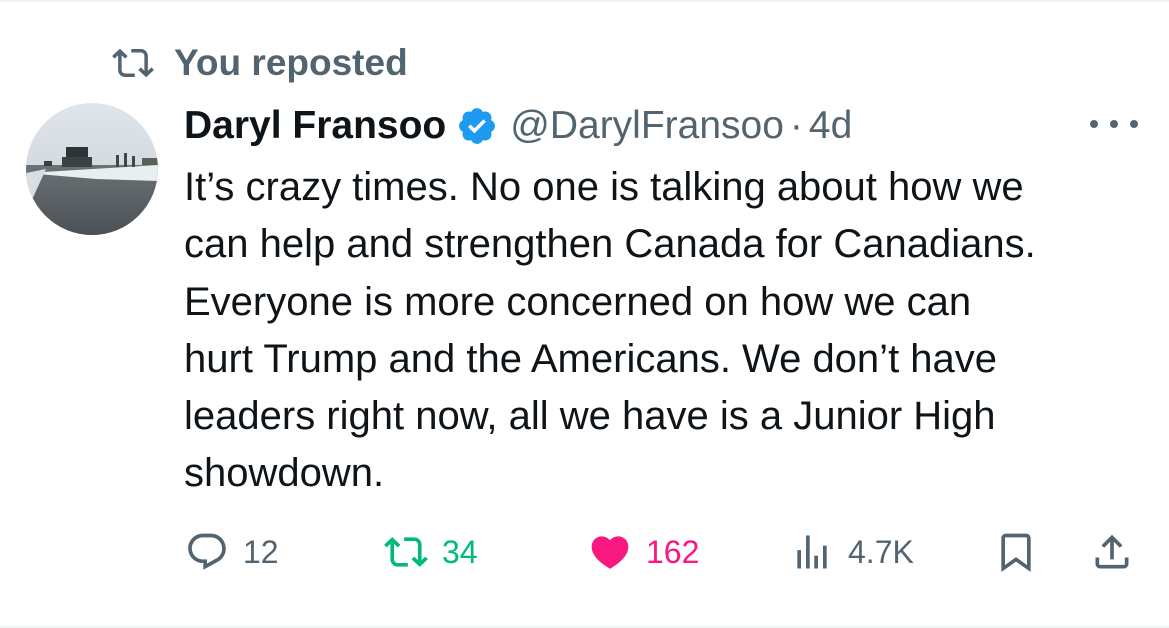  I want to click on bookmark-button, so click(1016, 552).